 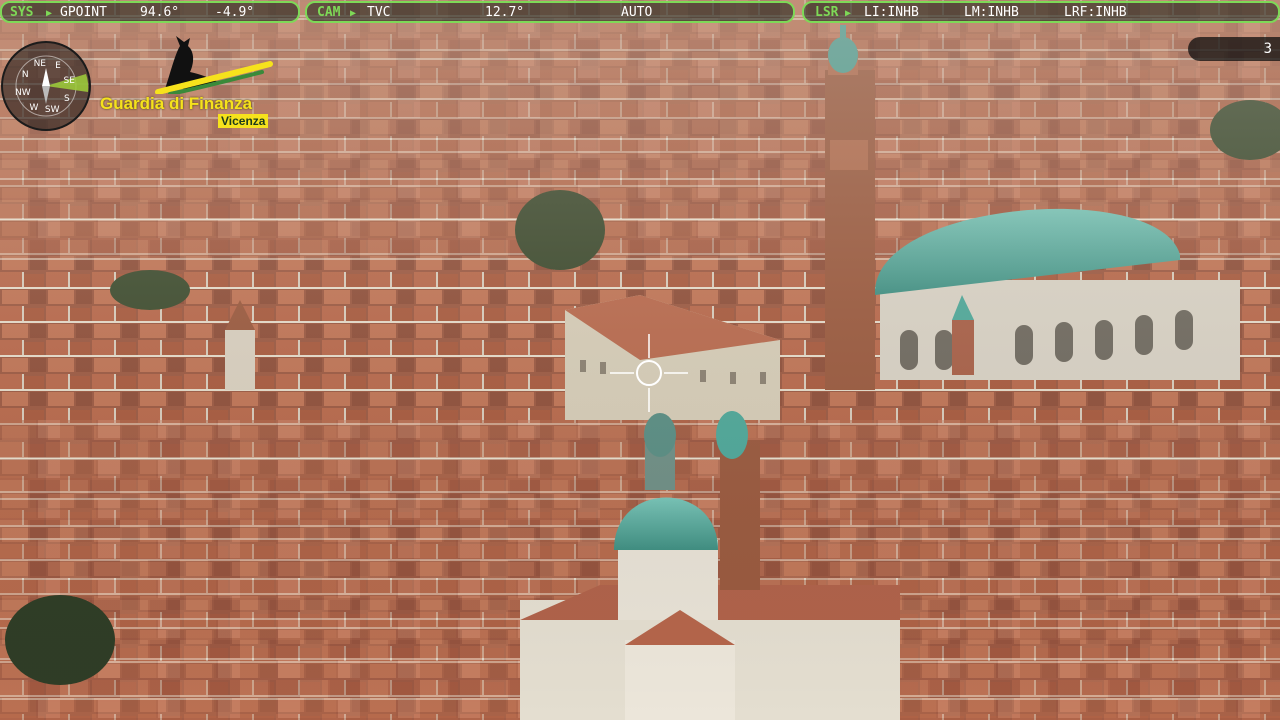 What do you see at coordinates (83, 12) in the screenshot?
I see `hud-sys-mode: GPOINT` at bounding box center [83, 12].